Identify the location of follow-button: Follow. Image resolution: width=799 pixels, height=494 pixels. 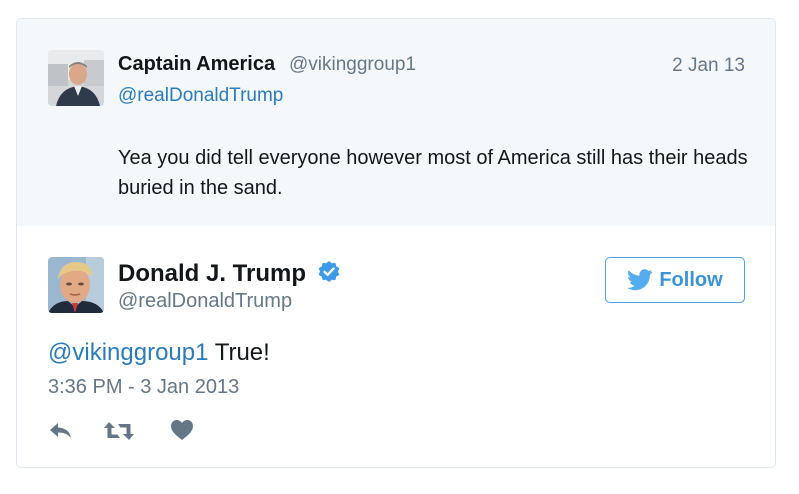
(675, 280).